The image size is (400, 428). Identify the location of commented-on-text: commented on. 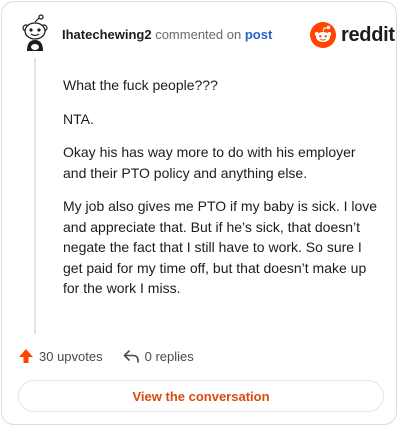
(198, 34).